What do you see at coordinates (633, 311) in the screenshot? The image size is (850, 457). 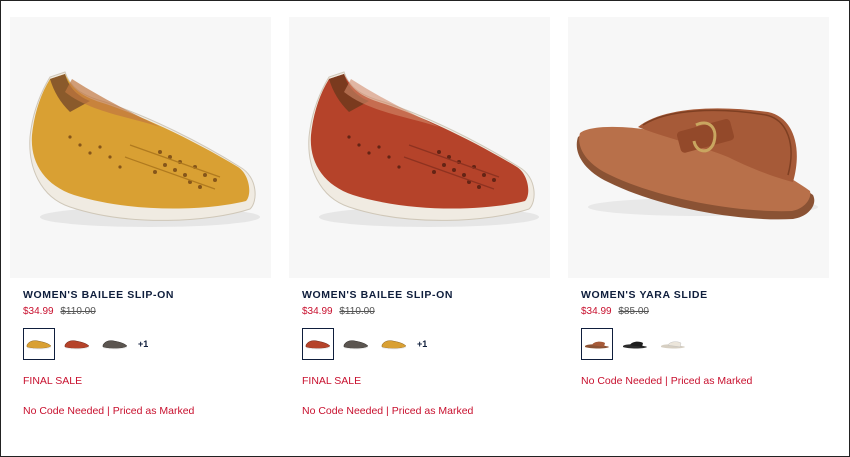 I see `original-price: $85.00` at bounding box center [633, 311].